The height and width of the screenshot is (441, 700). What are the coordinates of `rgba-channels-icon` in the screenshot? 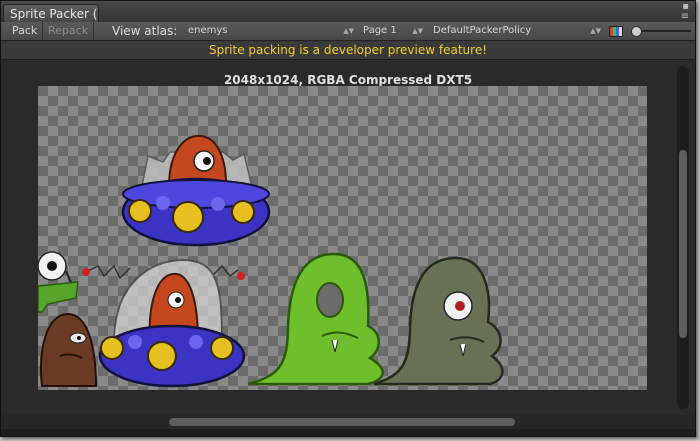 It's located at (616, 31).